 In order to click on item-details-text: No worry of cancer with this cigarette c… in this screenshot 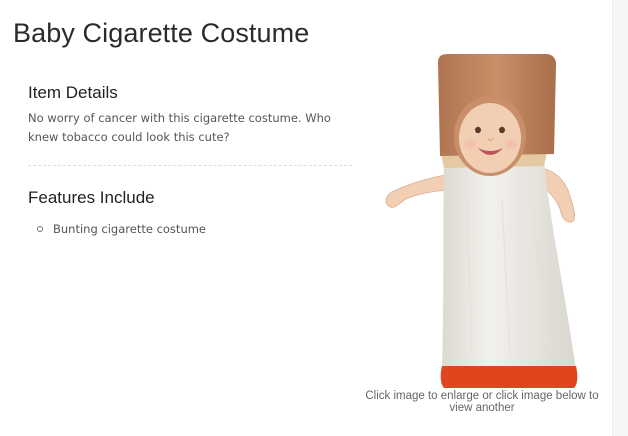, I will do `click(179, 127)`.